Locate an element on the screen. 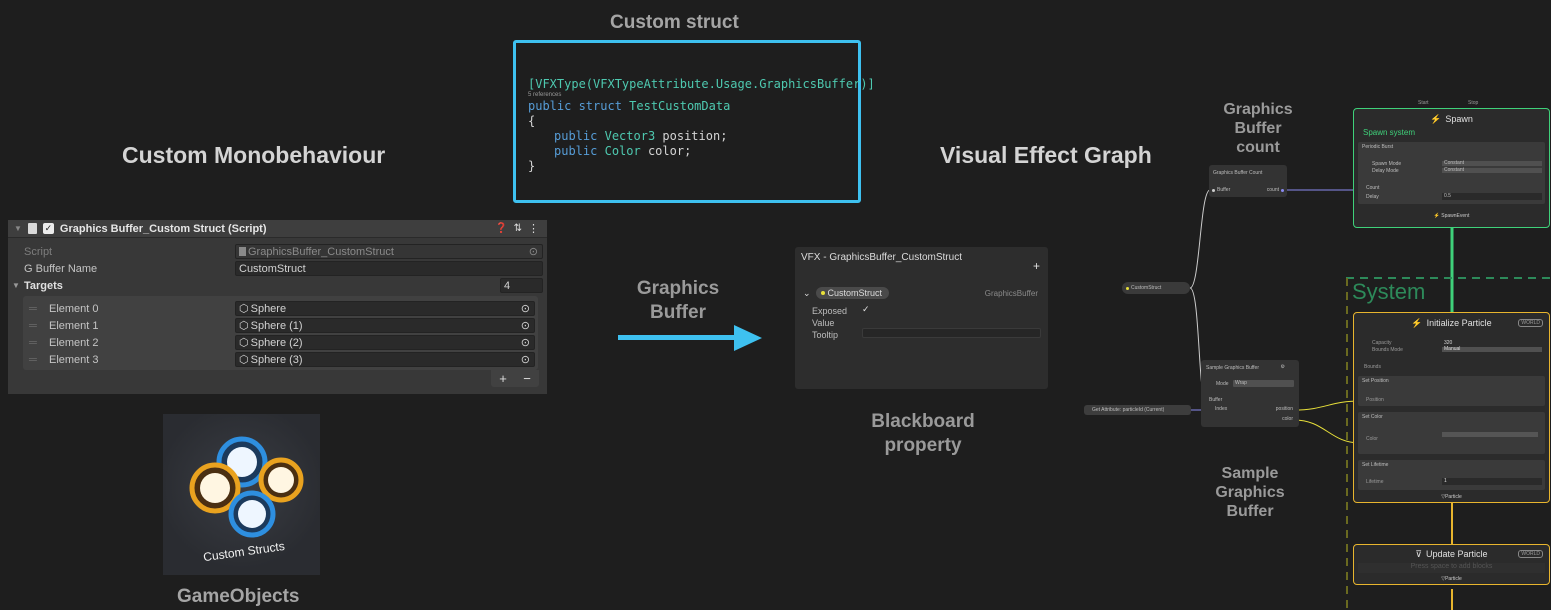  spawn-system-label: Spawn system is located at coordinates (1389, 132).